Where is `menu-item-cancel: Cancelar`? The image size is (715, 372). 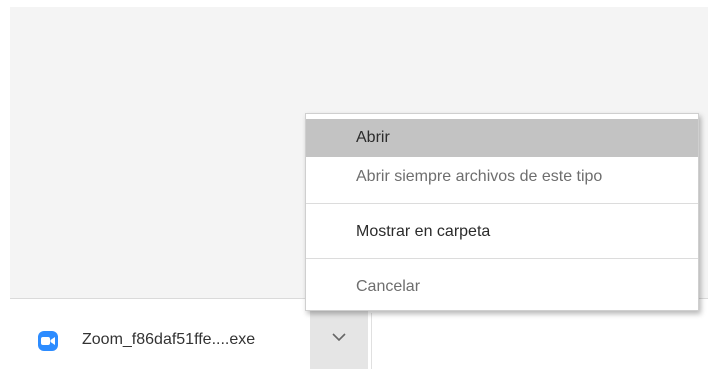
menu-item-cancel: Cancelar is located at coordinates (502, 287).